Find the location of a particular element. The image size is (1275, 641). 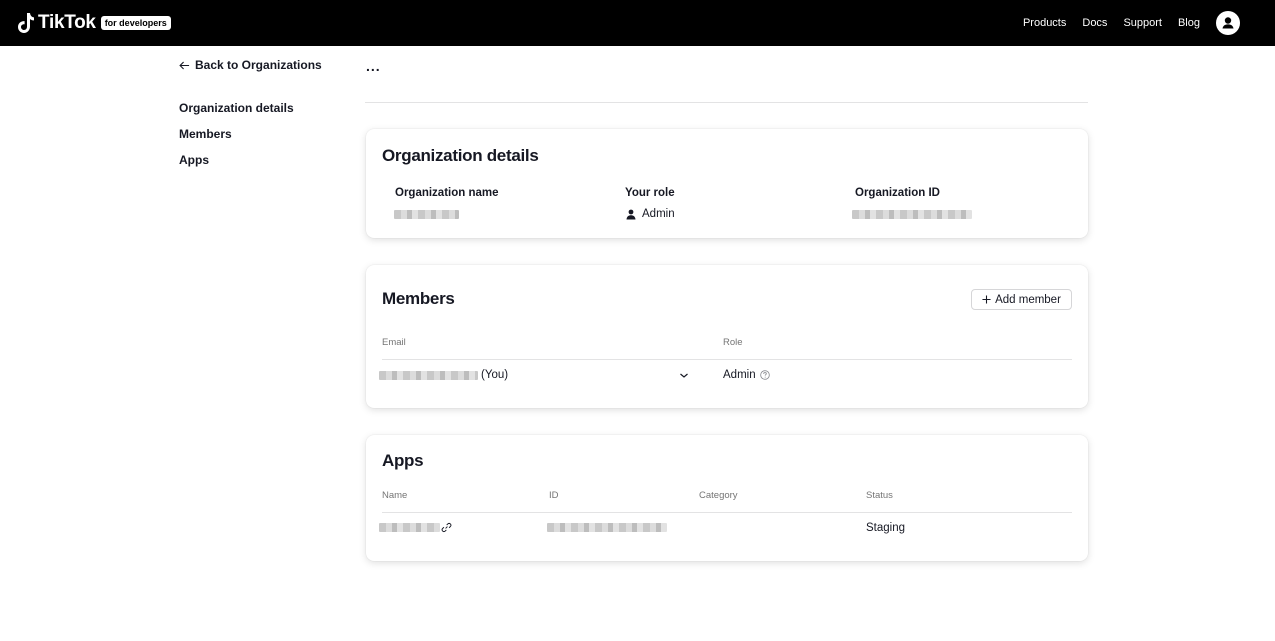

chevron-down-icon is located at coordinates (684, 375).